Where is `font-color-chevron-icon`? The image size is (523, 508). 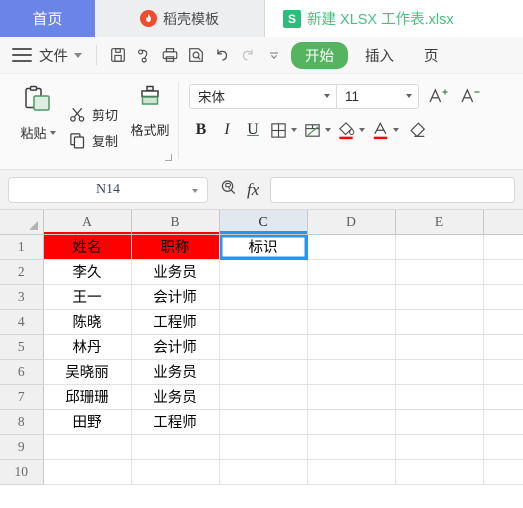
font-color-chevron-icon is located at coordinates (396, 130).